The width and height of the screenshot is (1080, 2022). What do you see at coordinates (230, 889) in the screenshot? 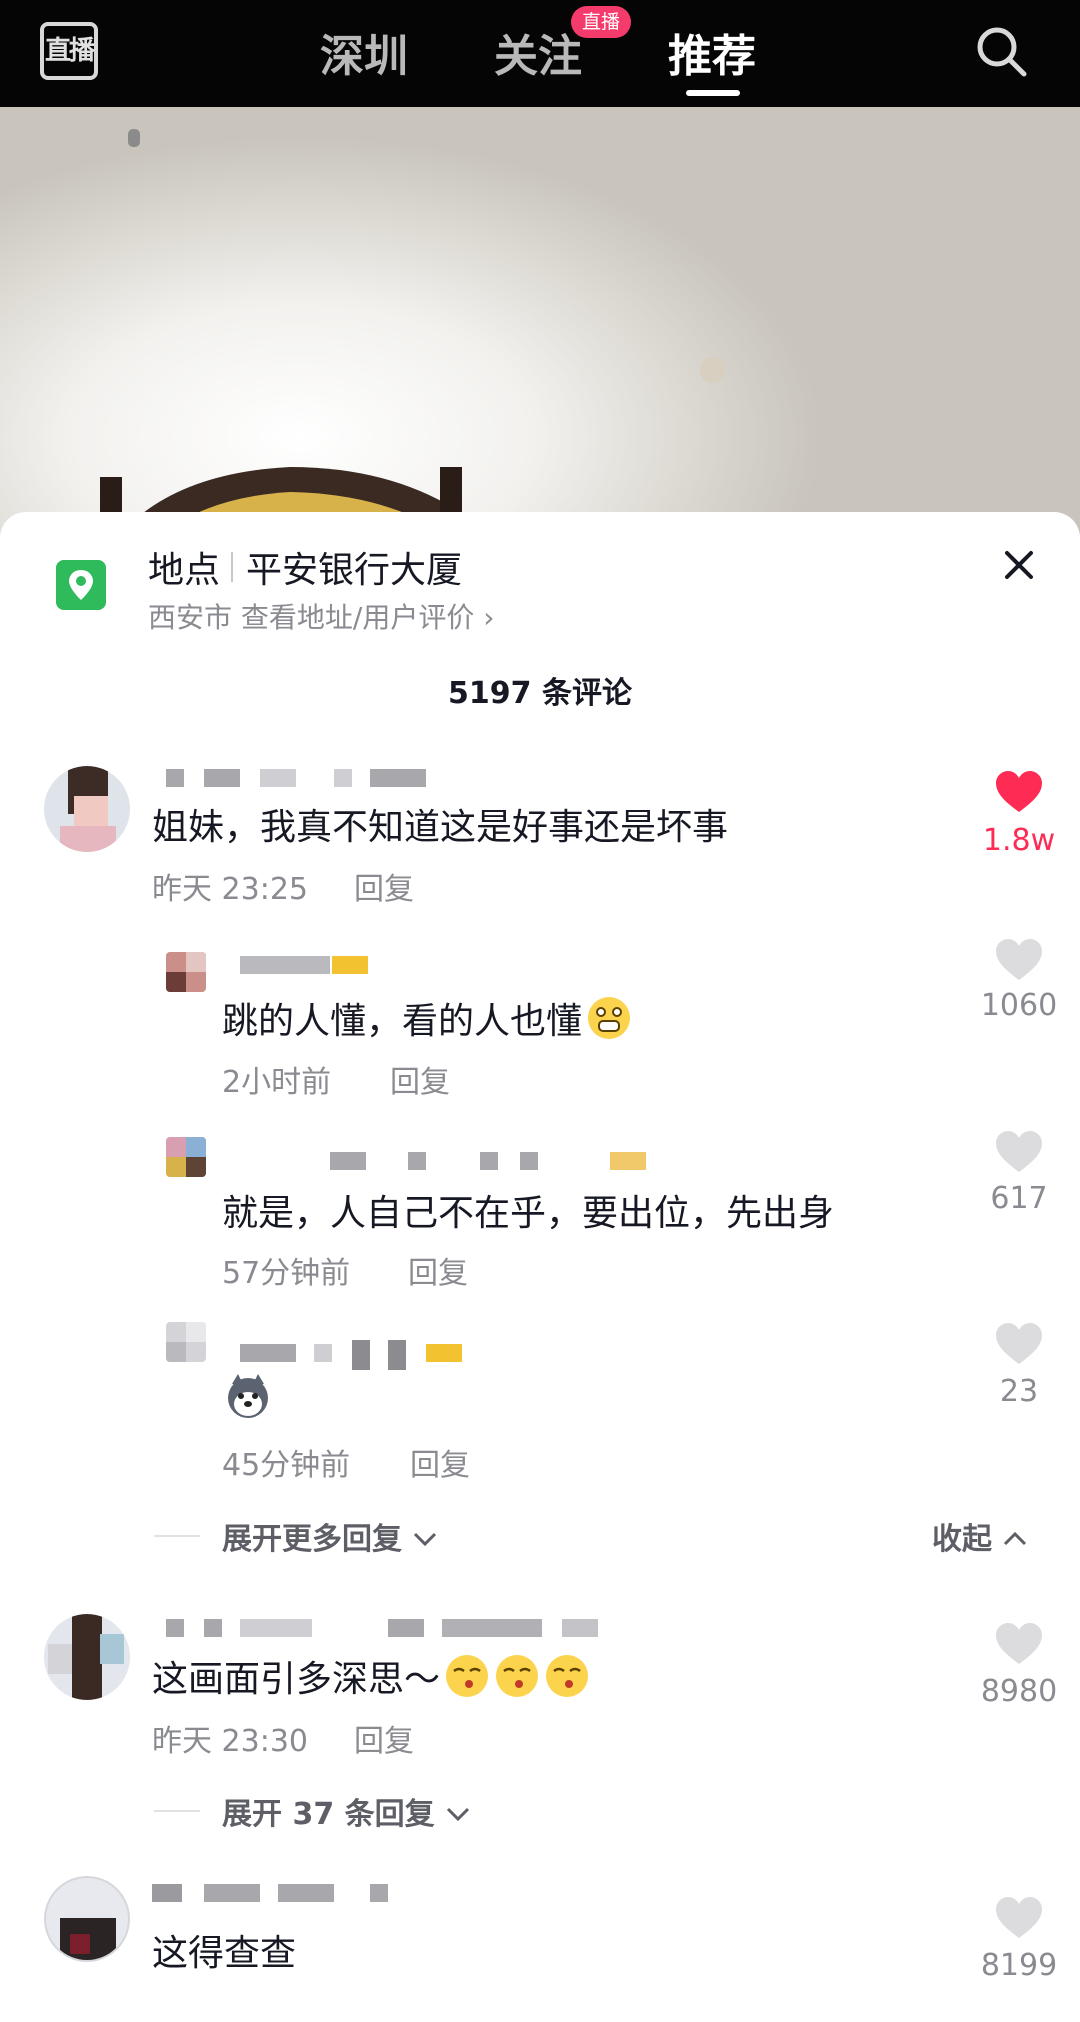
I see `comment-time: 昨天 23:25` at bounding box center [230, 889].